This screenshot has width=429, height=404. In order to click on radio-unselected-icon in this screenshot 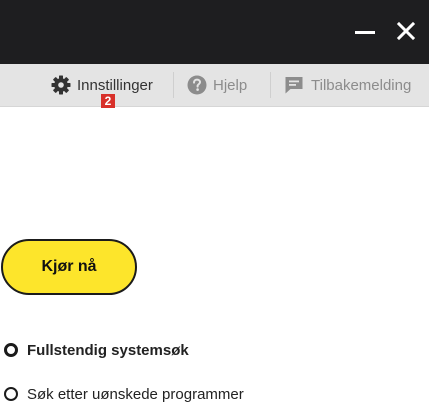, I will do `click(11, 394)`.